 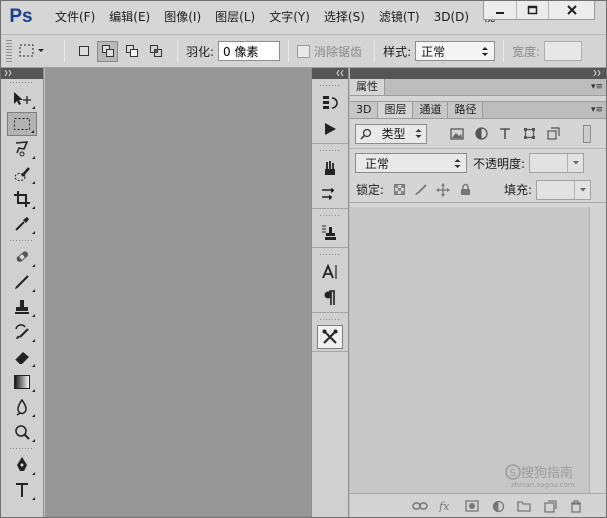 What do you see at coordinates (330, 129) in the screenshot?
I see `actions-panel-button` at bounding box center [330, 129].